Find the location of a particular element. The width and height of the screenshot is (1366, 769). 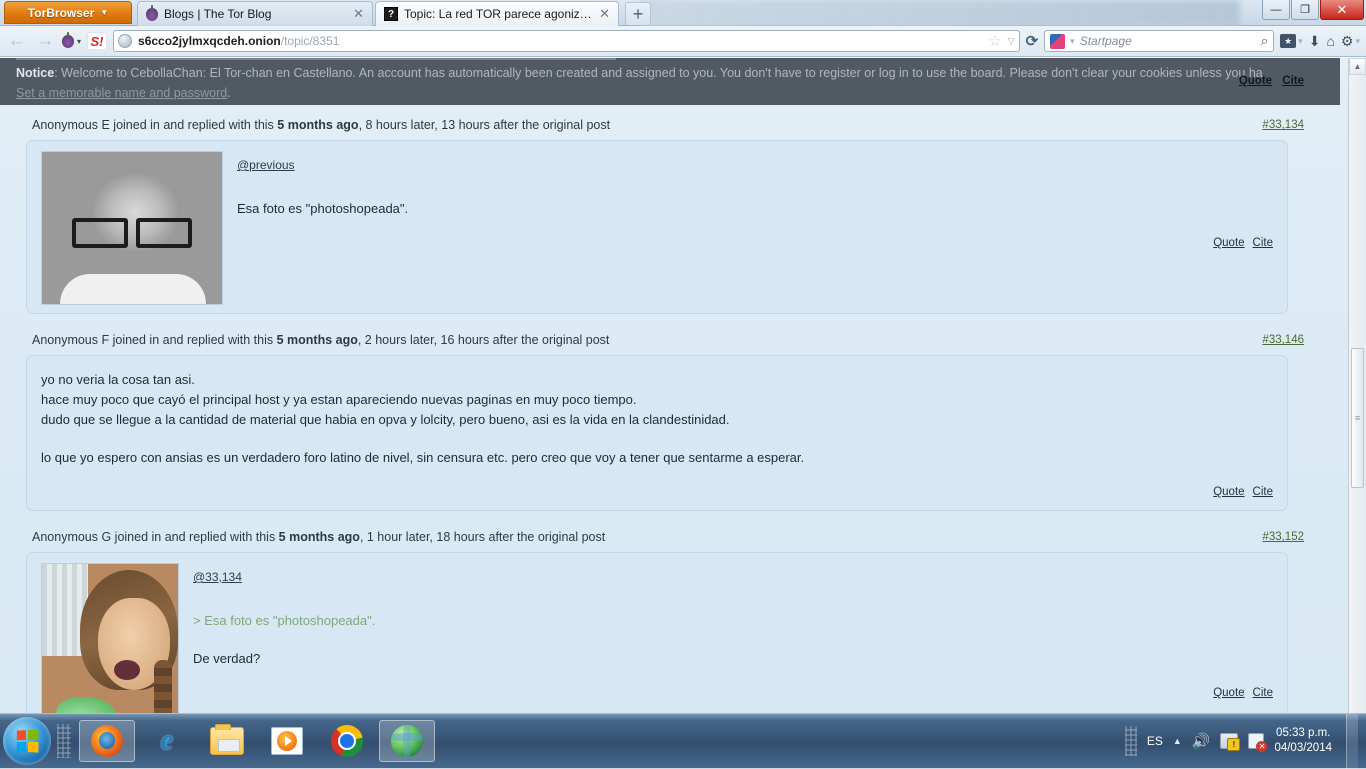

tab-tor-blog: Blogs | The Tor Blog ✕ is located at coordinates (255, 13).